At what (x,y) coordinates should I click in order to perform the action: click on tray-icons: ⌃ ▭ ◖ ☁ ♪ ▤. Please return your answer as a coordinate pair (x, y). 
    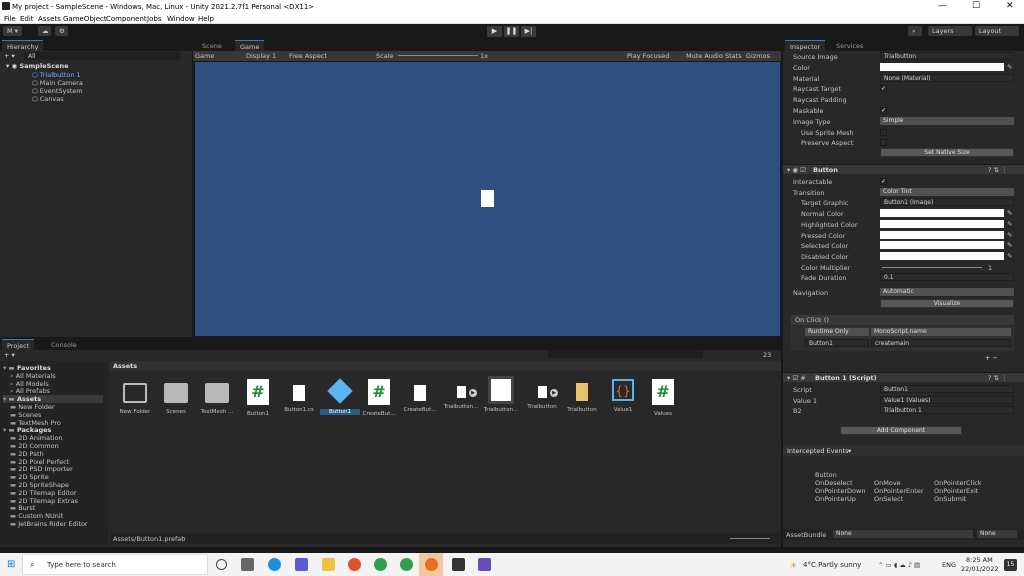
    Looking at the image, I should click on (899, 565).